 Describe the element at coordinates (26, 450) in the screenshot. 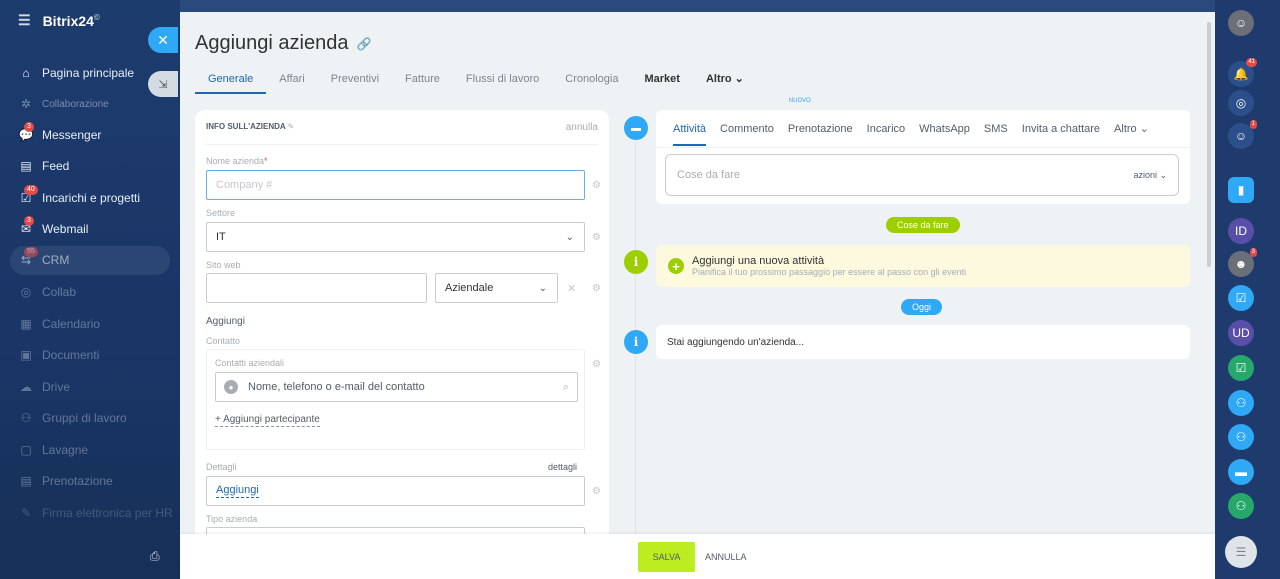

I see `boards-icon: ▢` at that location.